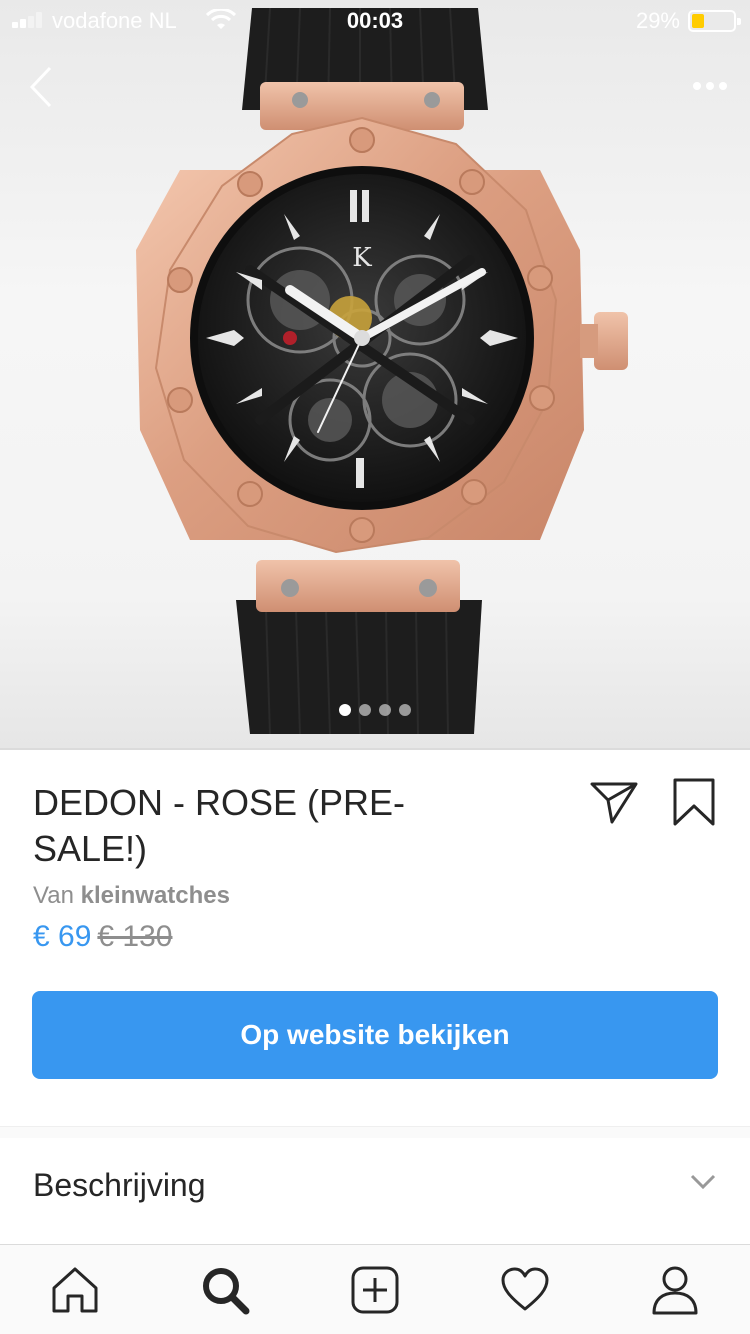  Describe the element at coordinates (155, 895) in the screenshot. I see `seller-name: kleinwatches` at that location.